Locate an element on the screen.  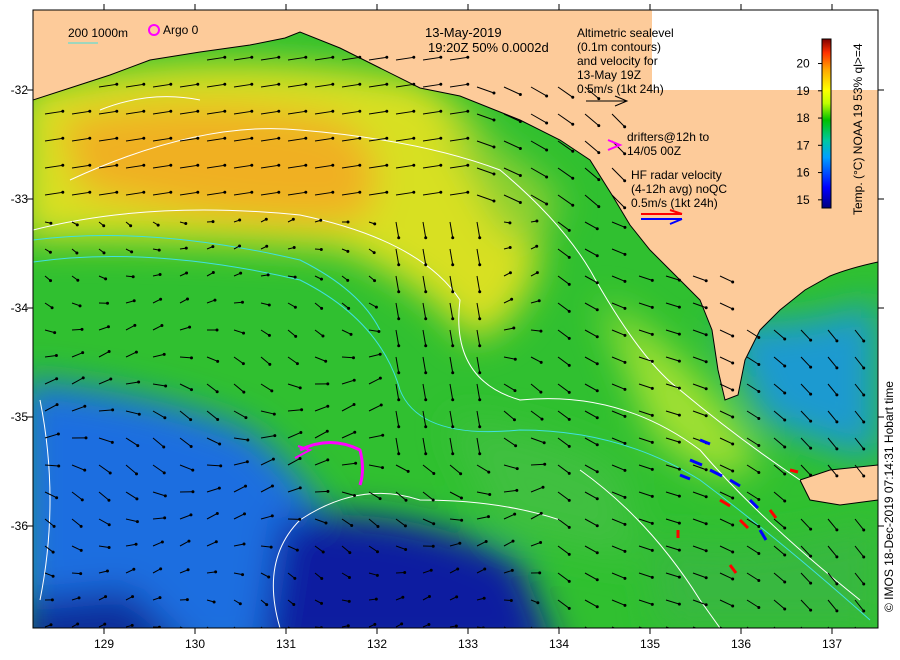
lon-tick-label: 136 is located at coordinates (741, 644).